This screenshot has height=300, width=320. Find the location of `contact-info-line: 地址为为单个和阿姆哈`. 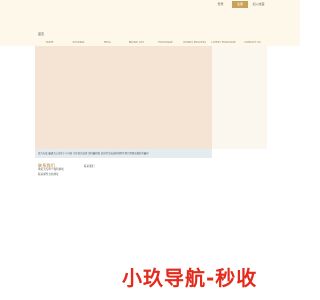

contact-info-line: 地址为为单个和阿姆哈 is located at coordinates (51, 169).